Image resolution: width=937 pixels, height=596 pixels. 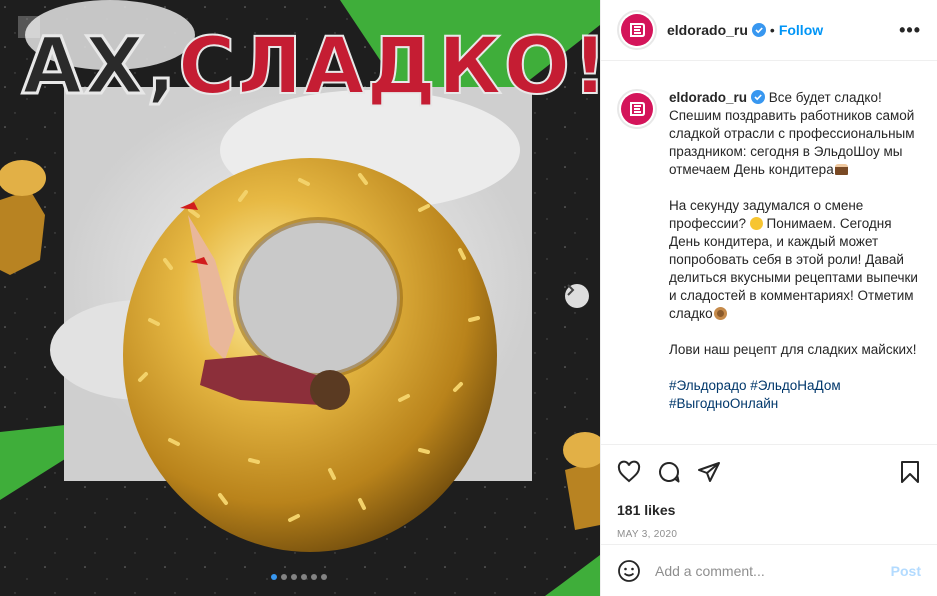 I want to click on smiley-icon, so click(x=629, y=571).